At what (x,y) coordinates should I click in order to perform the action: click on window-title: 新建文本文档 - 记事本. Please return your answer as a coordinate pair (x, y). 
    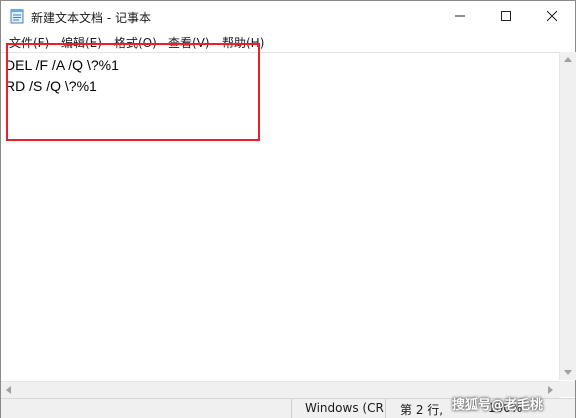
    Looking at the image, I should click on (91, 18).